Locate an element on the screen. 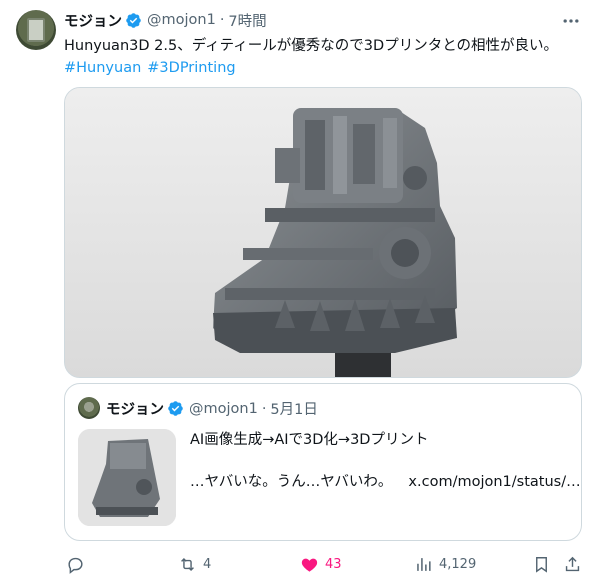 This screenshot has height=584, width=596. hashtags: #Hunyuan #3DPrinting is located at coordinates (324, 68).